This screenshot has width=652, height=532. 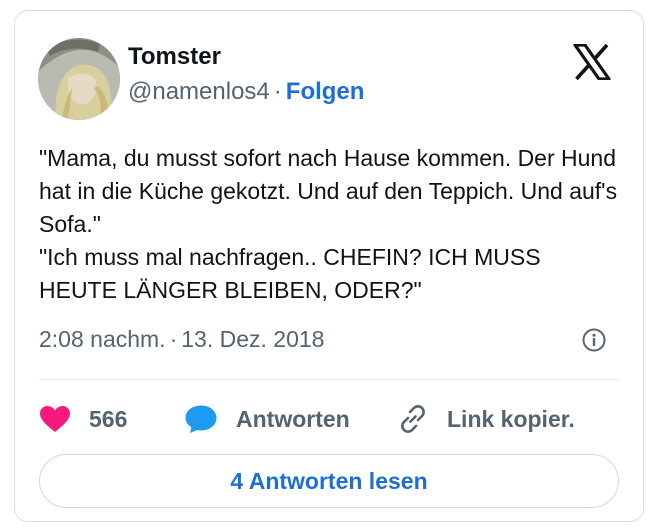 I want to click on handle-row: @namenlos4 · Folgen, so click(x=246, y=92).